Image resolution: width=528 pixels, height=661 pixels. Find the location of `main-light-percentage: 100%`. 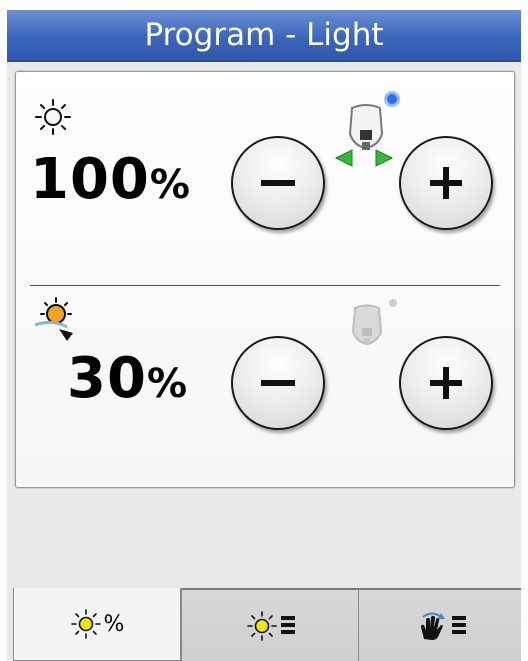

main-light-percentage: 100% is located at coordinates (110, 179).